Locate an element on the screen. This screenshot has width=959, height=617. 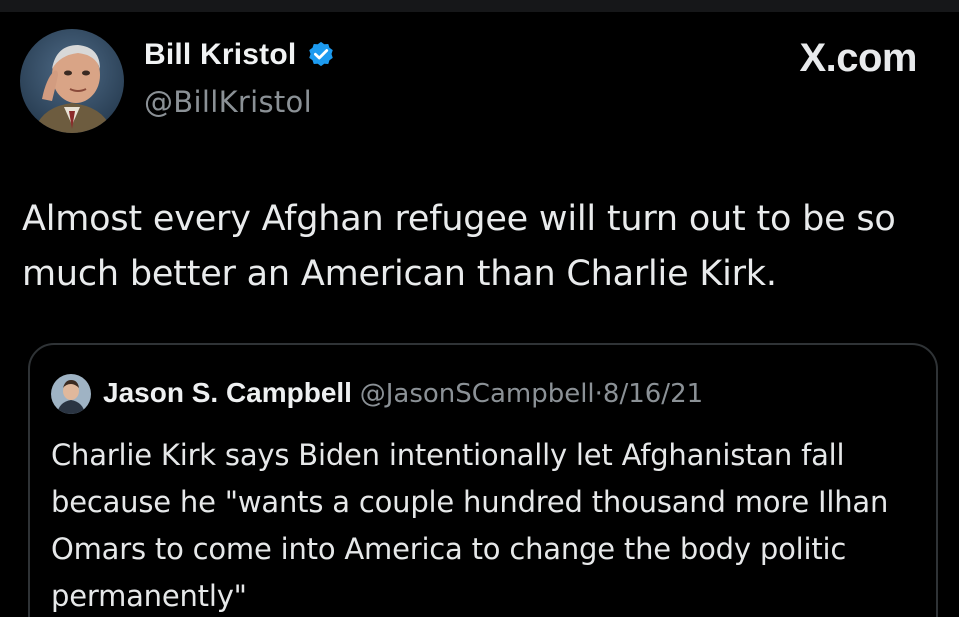
quoted-author-avatar-image is located at coordinates (71, 394).